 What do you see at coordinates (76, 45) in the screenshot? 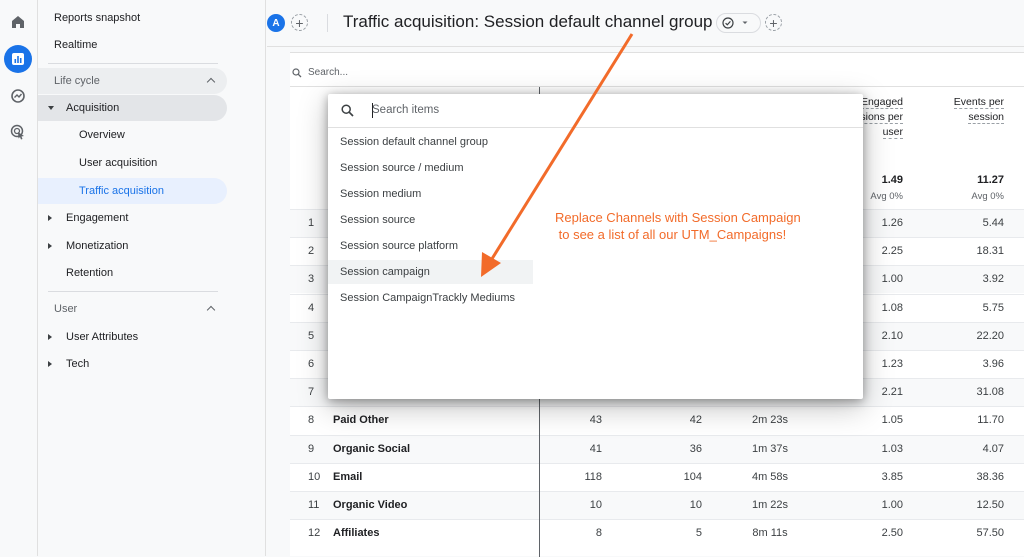
I see `nav-label: Realtime` at bounding box center [76, 45].